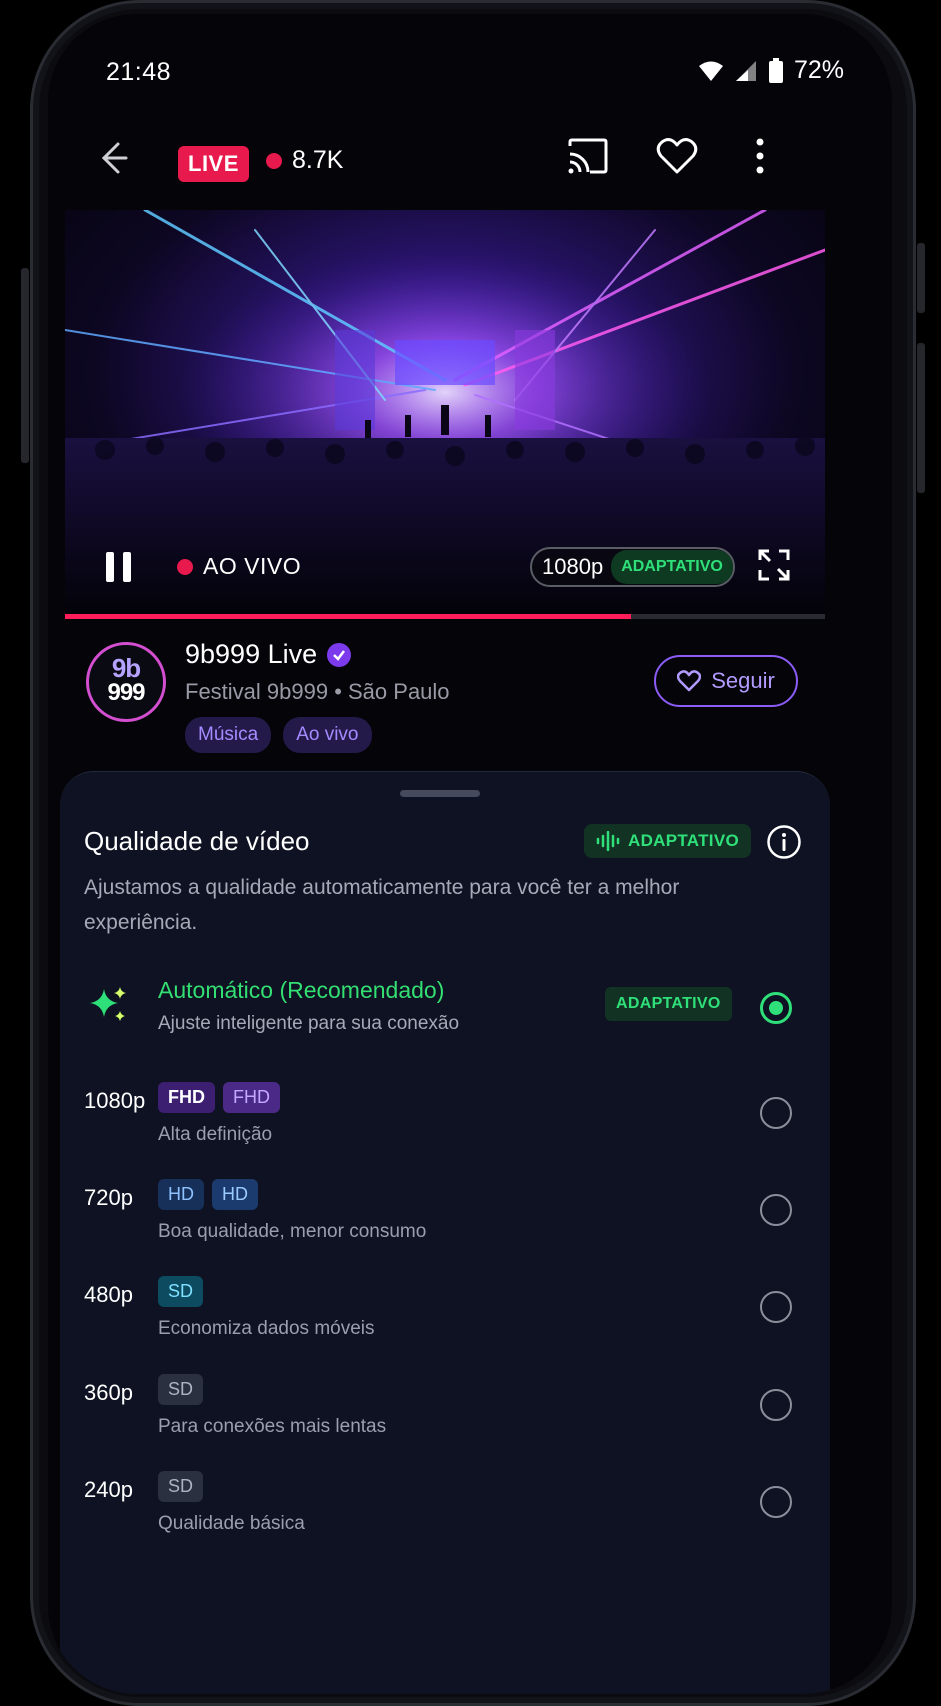 The image size is (941, 1706). I want to click on status-bar: 21:48 72%, so click(470, 64).